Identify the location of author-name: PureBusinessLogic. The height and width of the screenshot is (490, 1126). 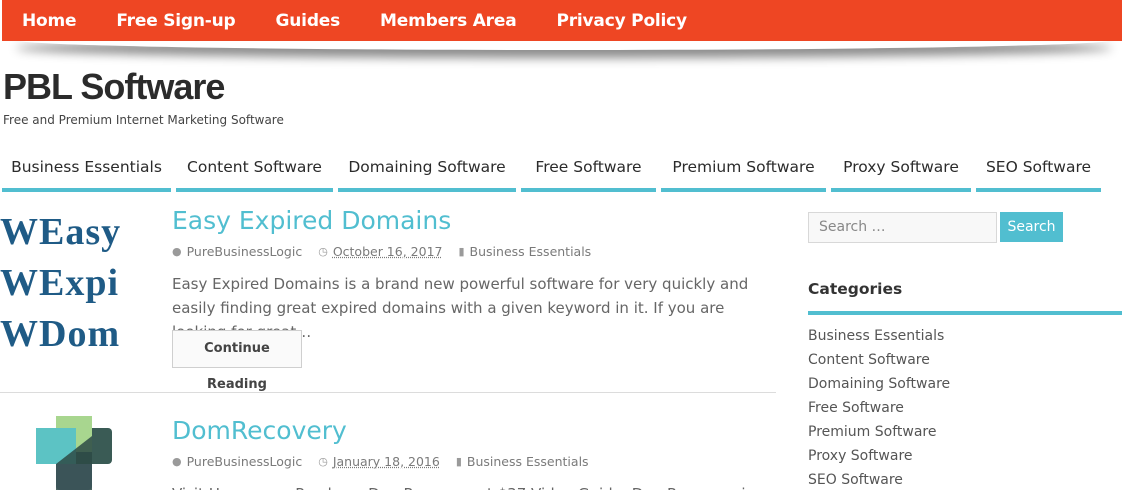
(245, 461).